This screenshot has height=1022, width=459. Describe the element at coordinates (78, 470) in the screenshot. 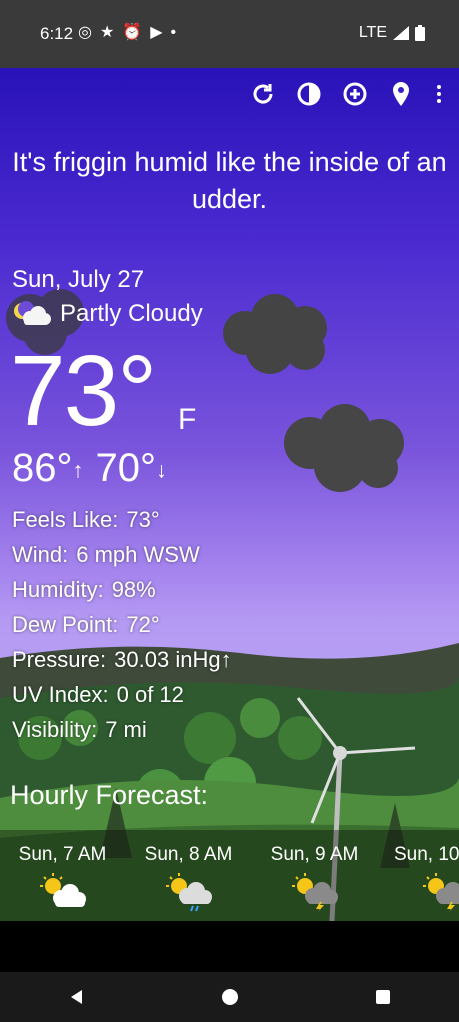

I see `up-arrow-icon: ↑` at that location.